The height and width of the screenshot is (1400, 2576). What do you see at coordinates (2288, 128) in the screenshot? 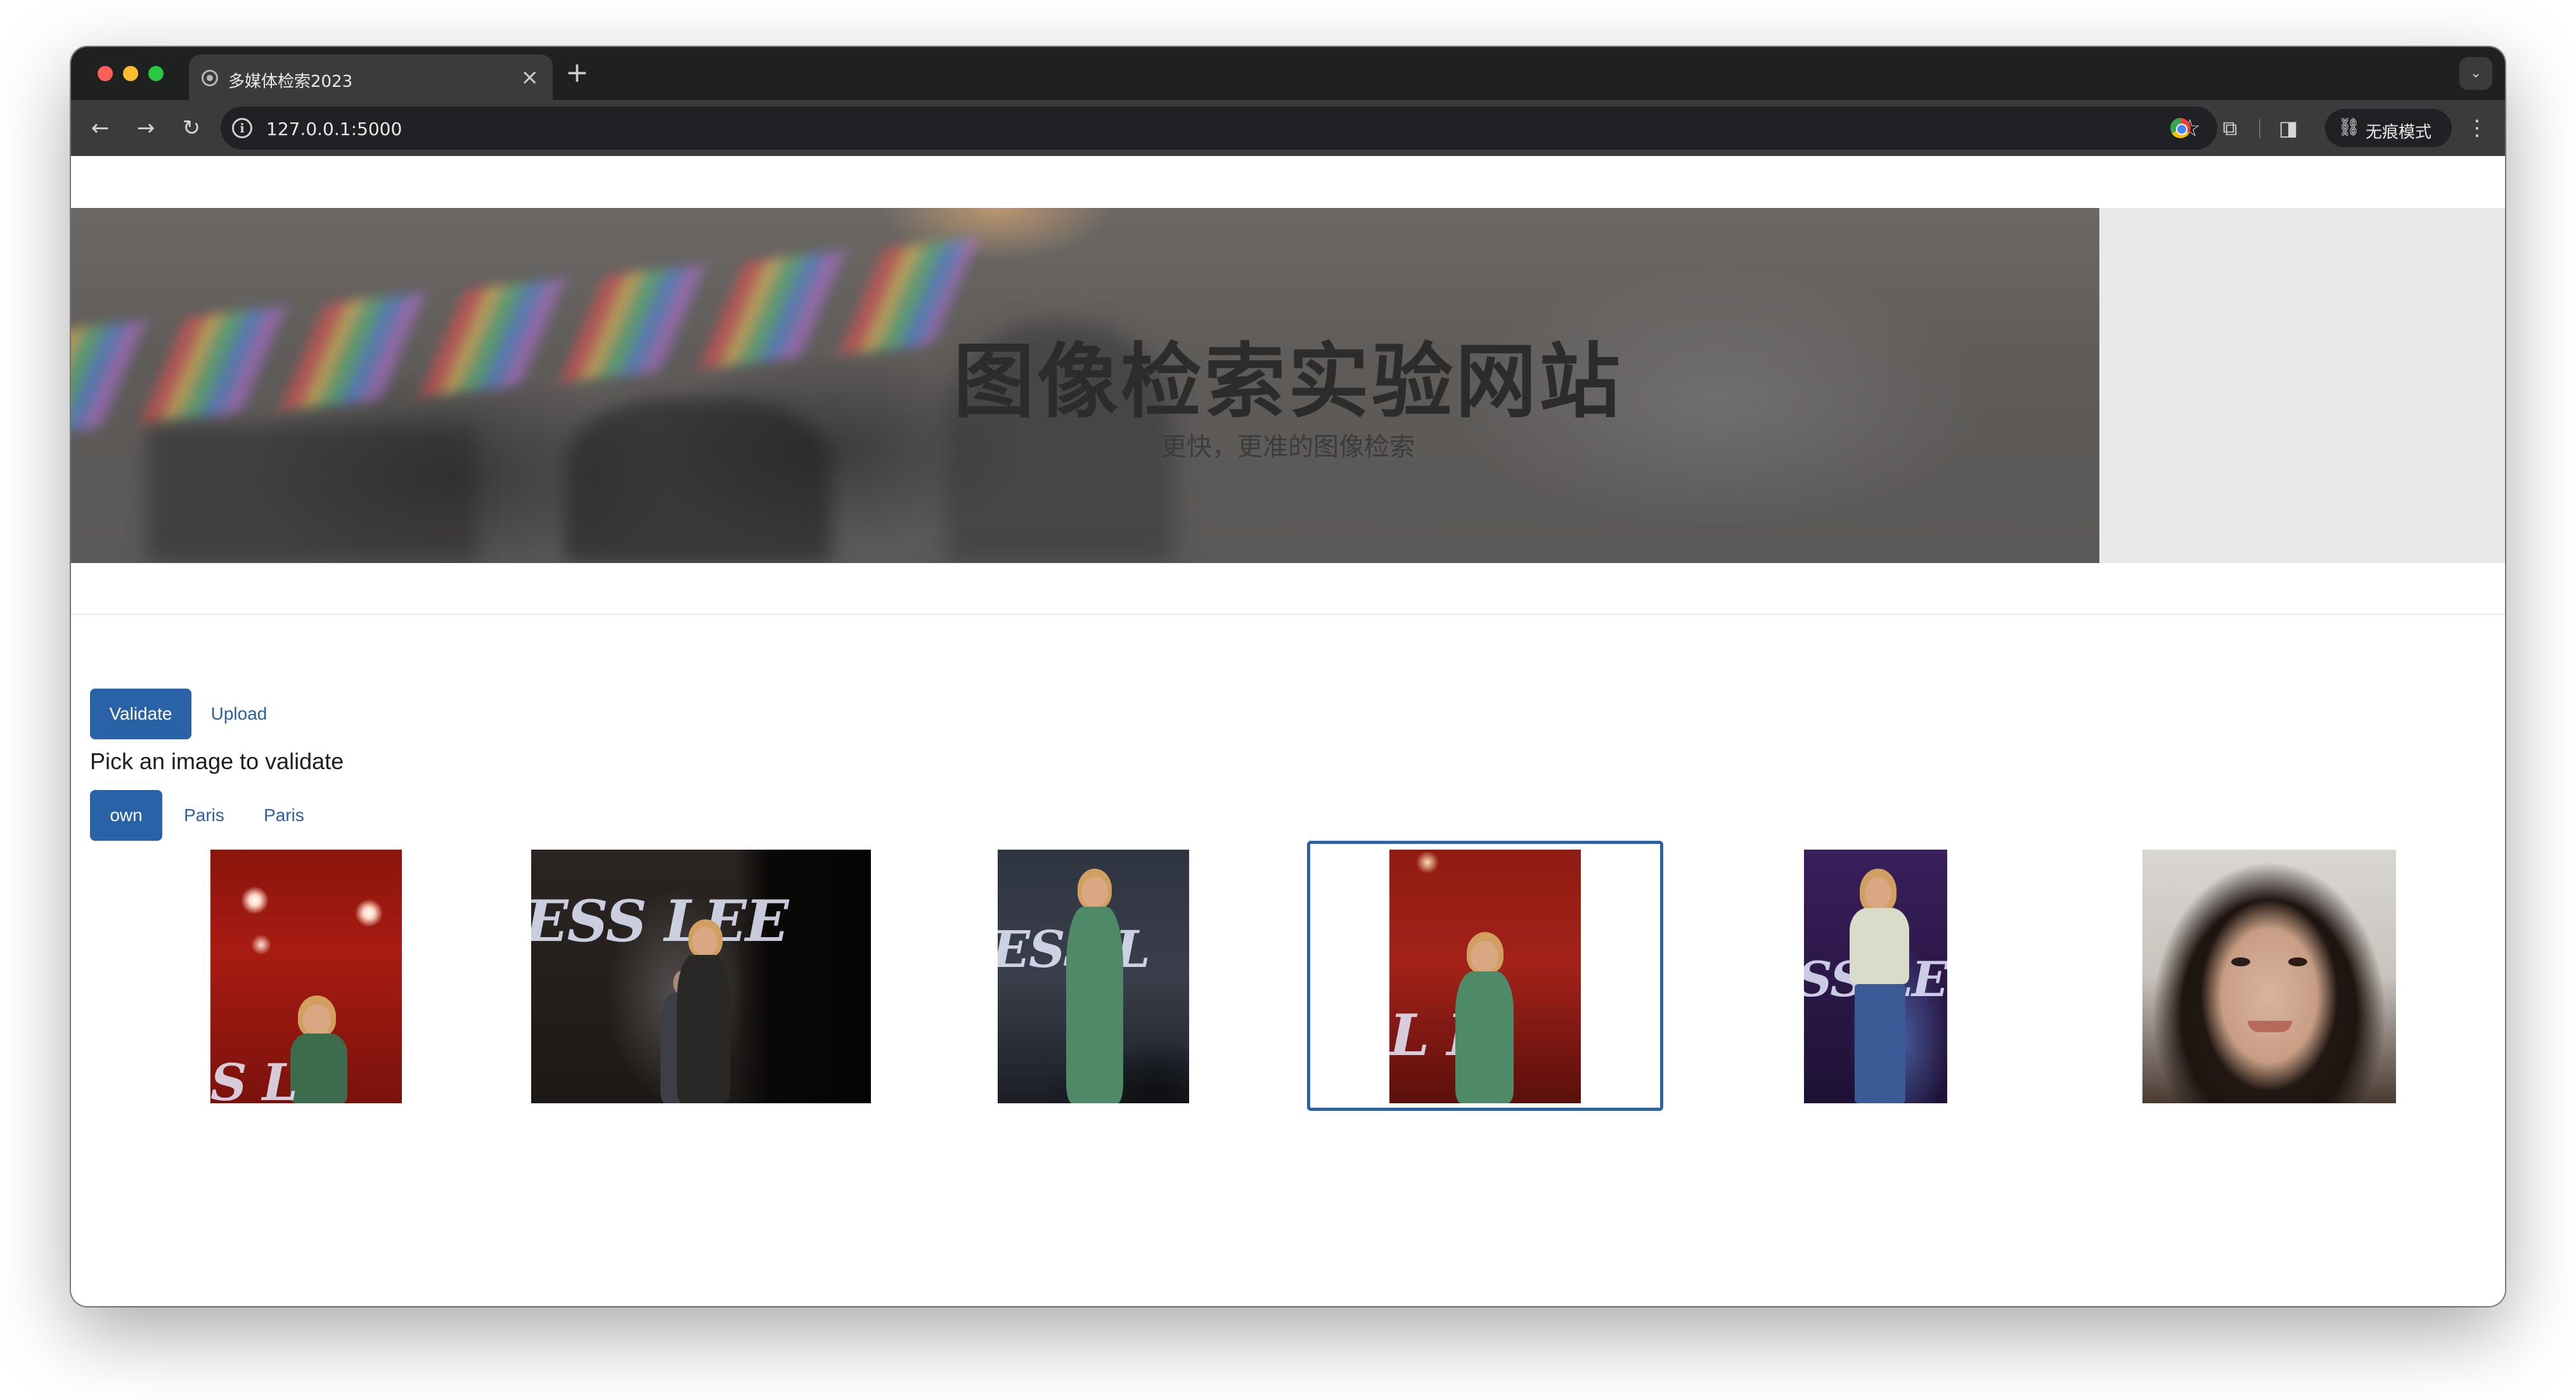
I see `side-panel-icon: ◨` at bounding box center [2288, 128].